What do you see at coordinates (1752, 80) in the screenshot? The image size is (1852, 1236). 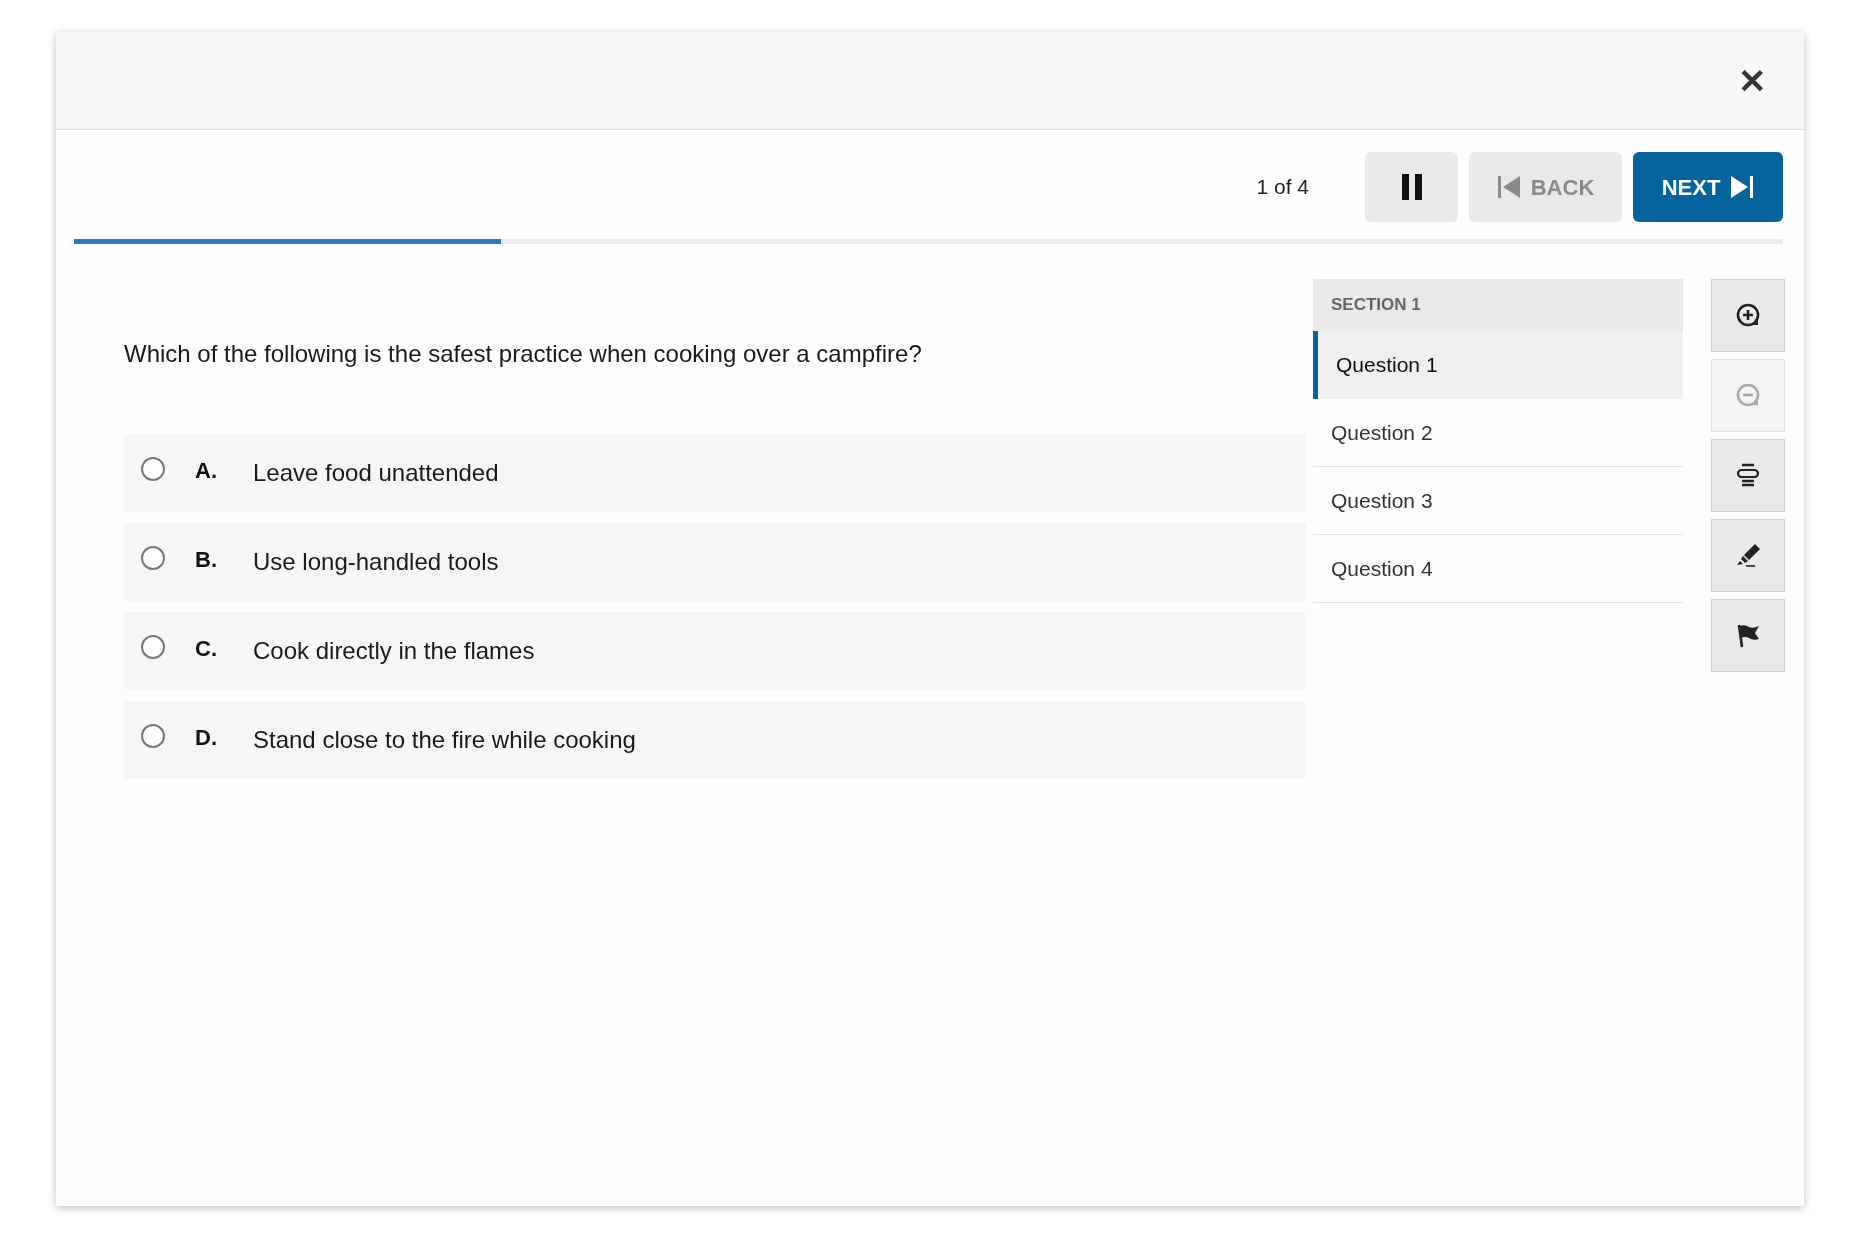 I see `close-button: ✕` at bounding box center [1752, 80].